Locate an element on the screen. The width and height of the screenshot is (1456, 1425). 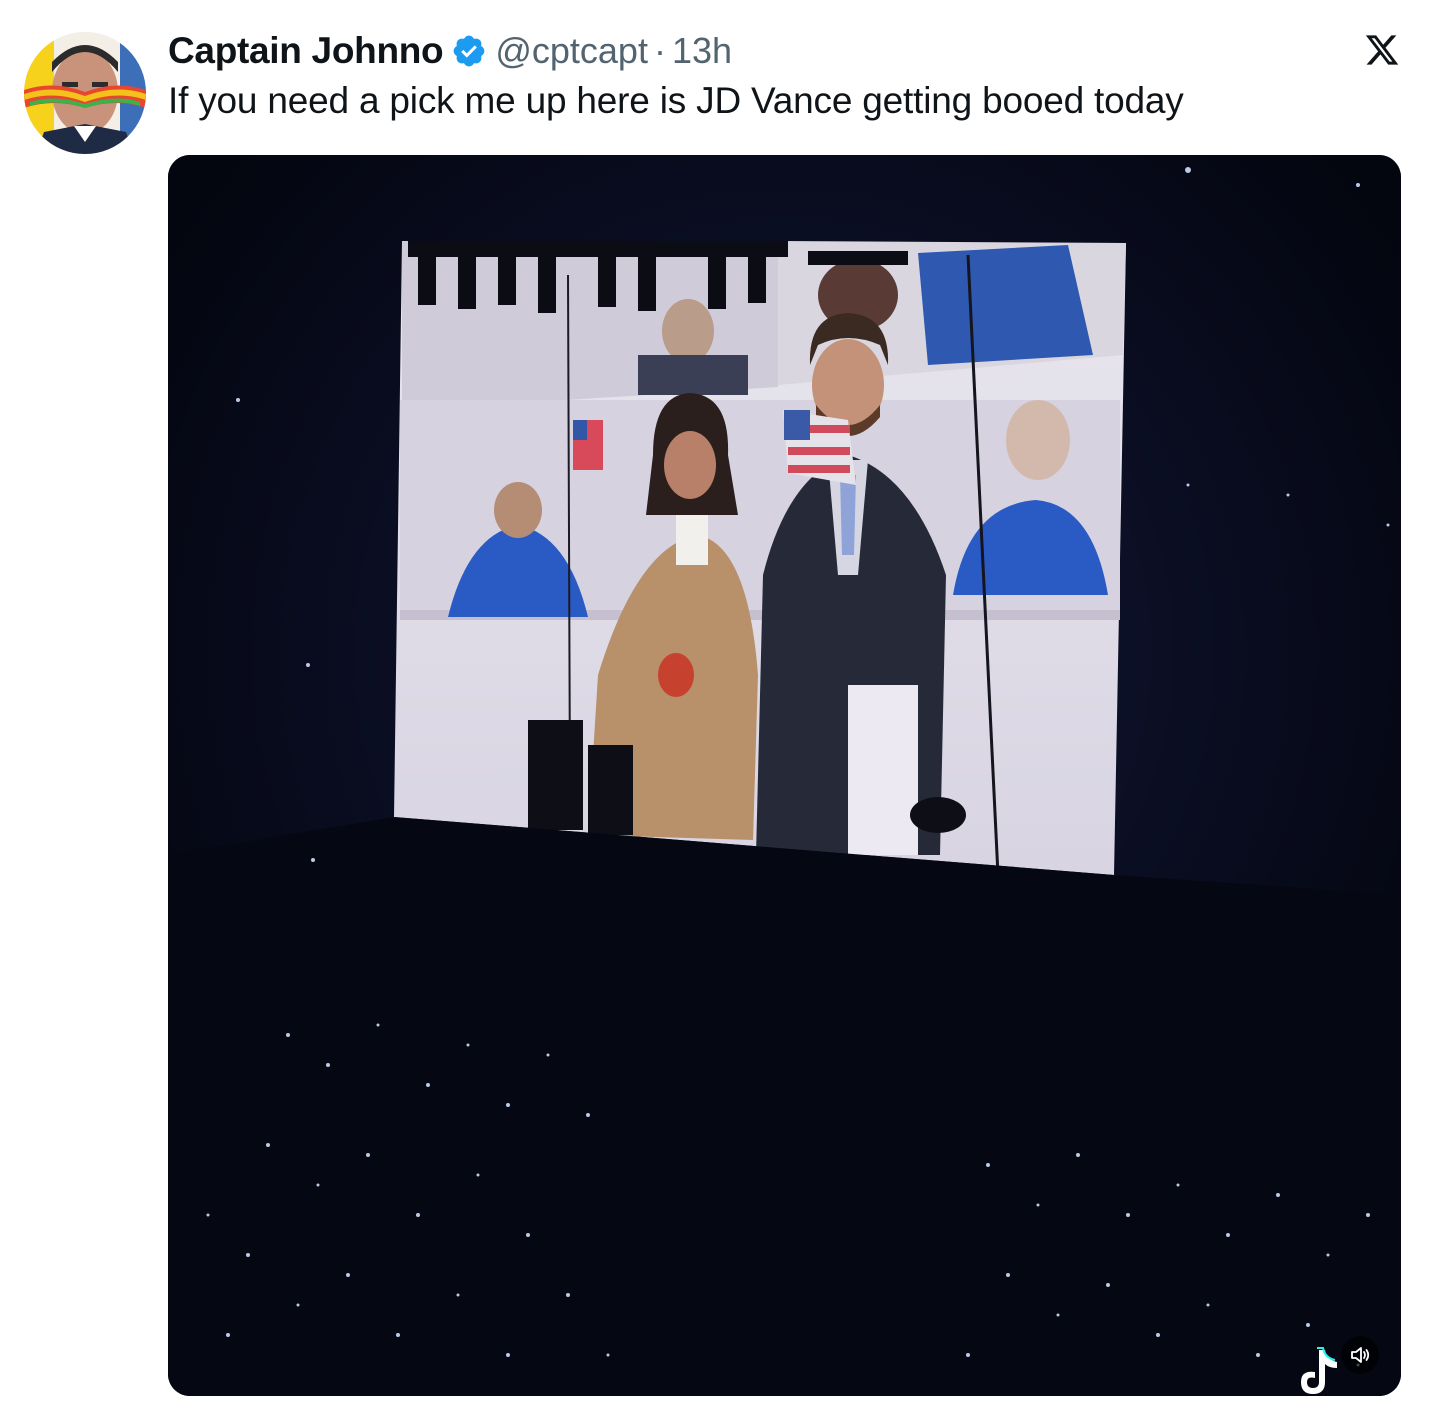
tiktok-icon is located at coordinates (1319, 1370).